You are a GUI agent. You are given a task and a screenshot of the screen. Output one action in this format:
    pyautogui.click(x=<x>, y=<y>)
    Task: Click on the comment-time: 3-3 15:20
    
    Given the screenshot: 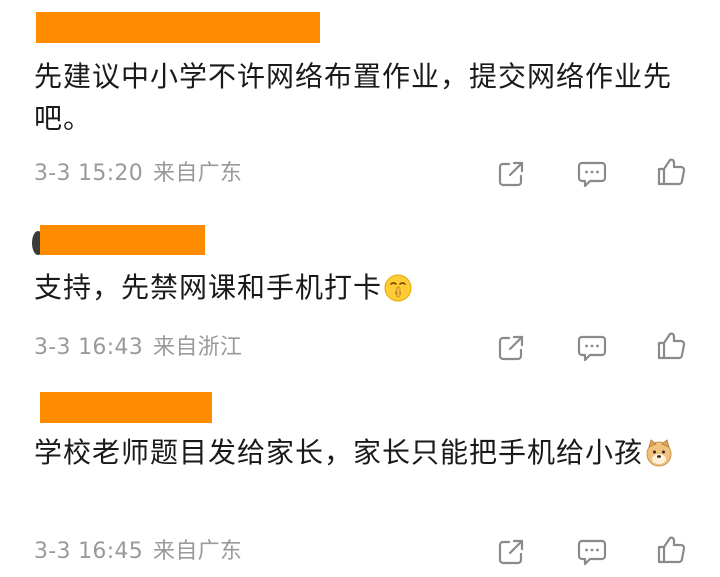 What is the action you would take?
    pyautogui.click(x=89, y=173)
    